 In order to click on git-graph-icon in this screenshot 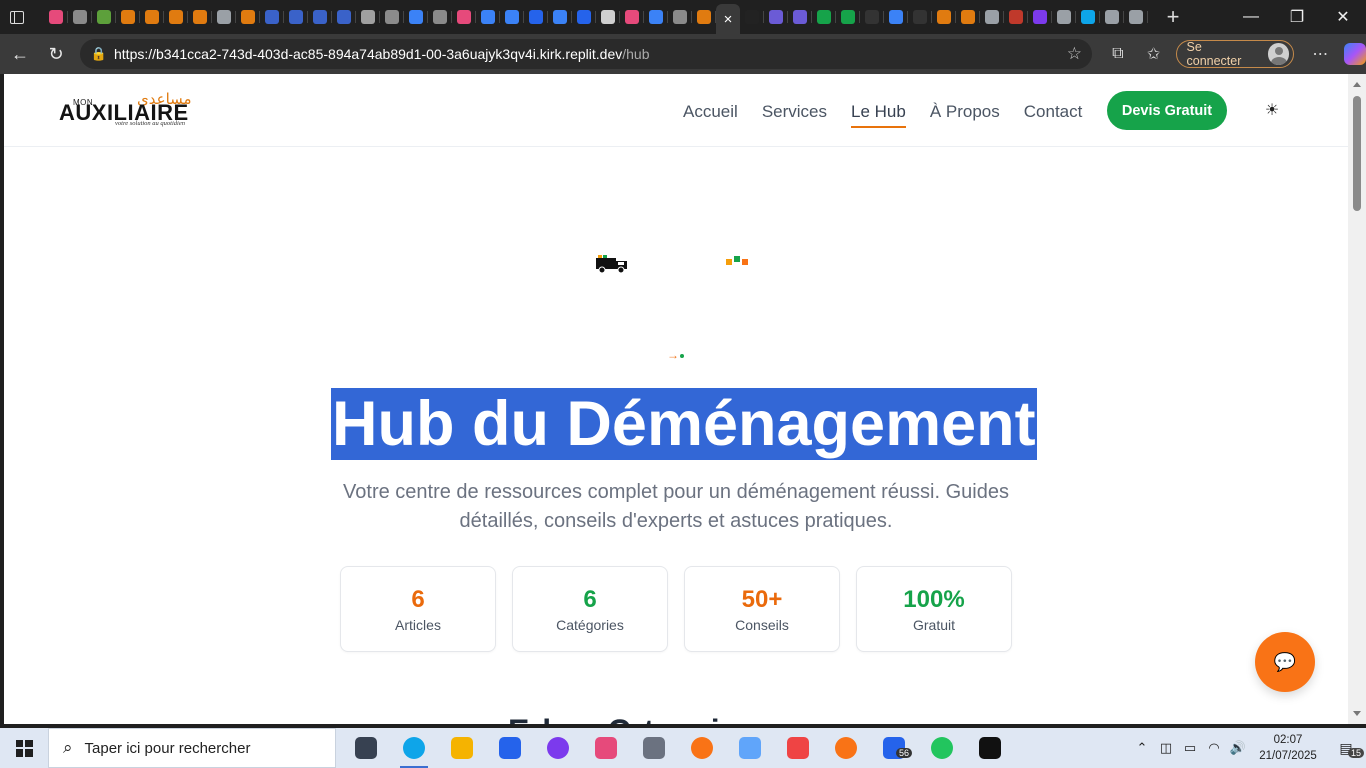, I will do `click(606, 748)`.